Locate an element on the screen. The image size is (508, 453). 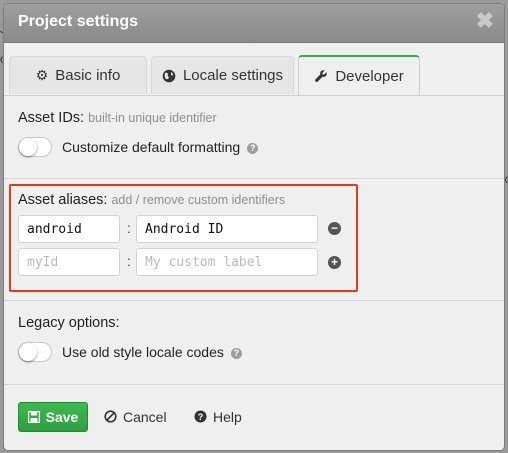
question-circle-icon: ? is located at coordinates (200, 417).